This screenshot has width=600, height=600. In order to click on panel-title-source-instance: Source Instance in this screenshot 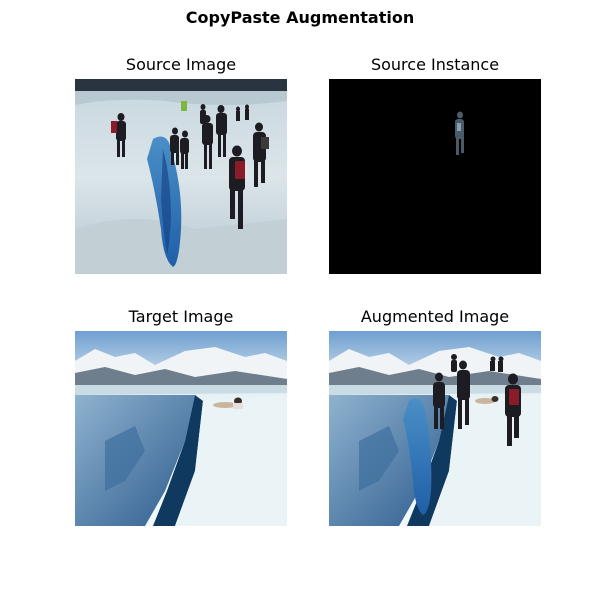, I will do `click(435, 64)`.